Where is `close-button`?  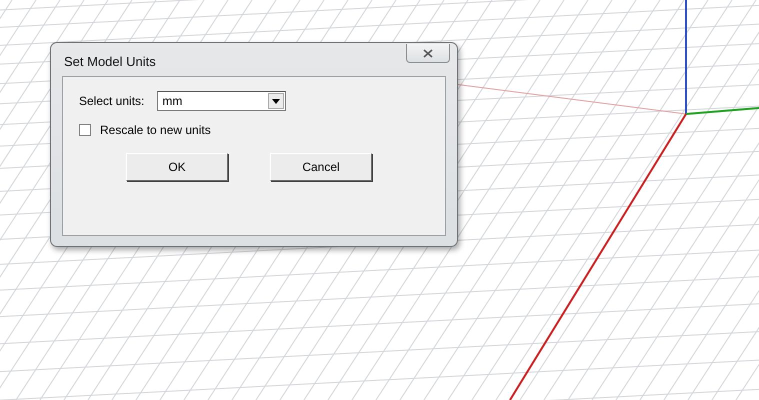
close-button is located at coordinates (428, 53).